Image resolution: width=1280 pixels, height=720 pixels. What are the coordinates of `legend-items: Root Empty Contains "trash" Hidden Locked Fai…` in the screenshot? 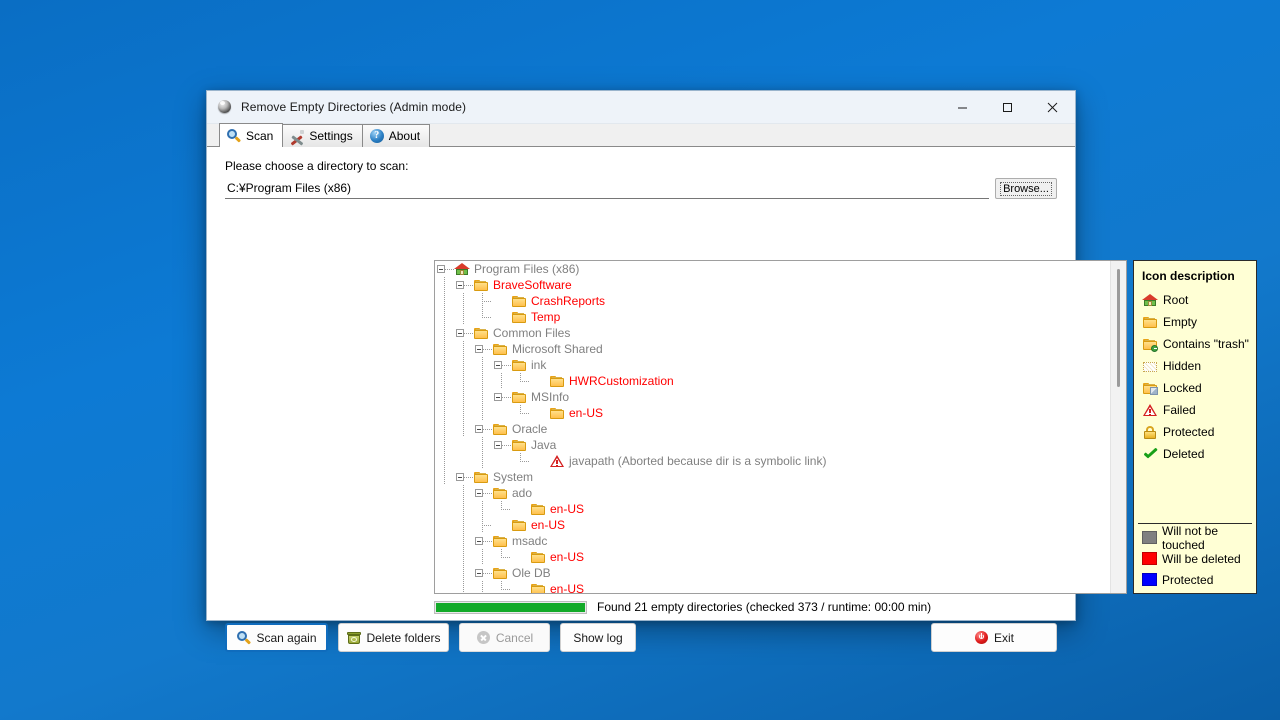 It's located at (1195, 377).